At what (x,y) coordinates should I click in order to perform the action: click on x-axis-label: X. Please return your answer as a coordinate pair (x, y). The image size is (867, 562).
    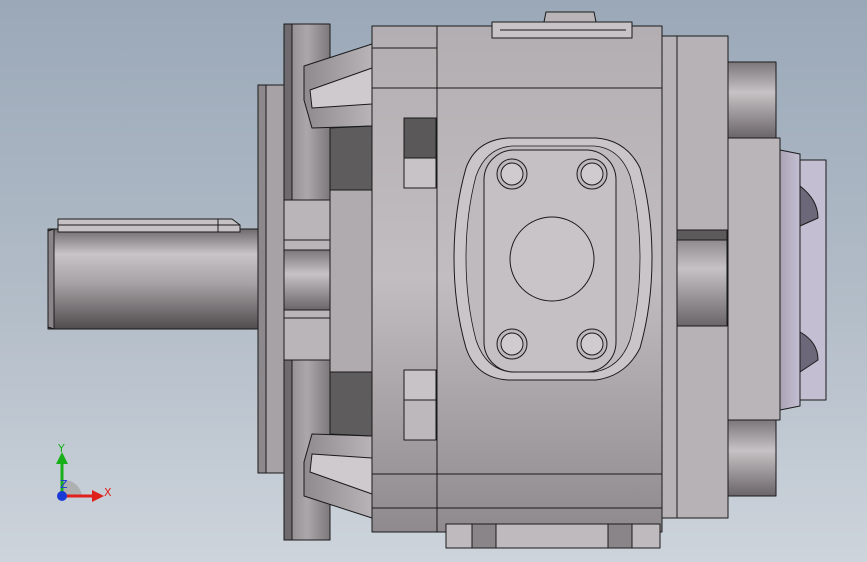
    Looking at the image, I should click on (108, 492).